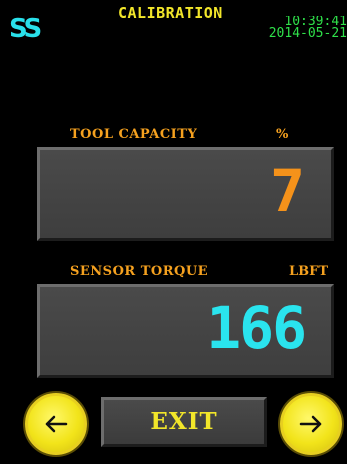  What do you see at coordinates (282, 134) in the screenshot?
I see `tool-capacity-unit: %` at bounding box center [282, 134].